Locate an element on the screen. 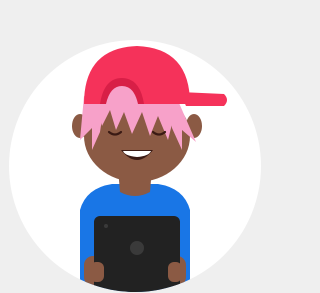 The height and width of the screenshot is (293, 320). tablet-sensor-shape is located at coordinates (106, 226).